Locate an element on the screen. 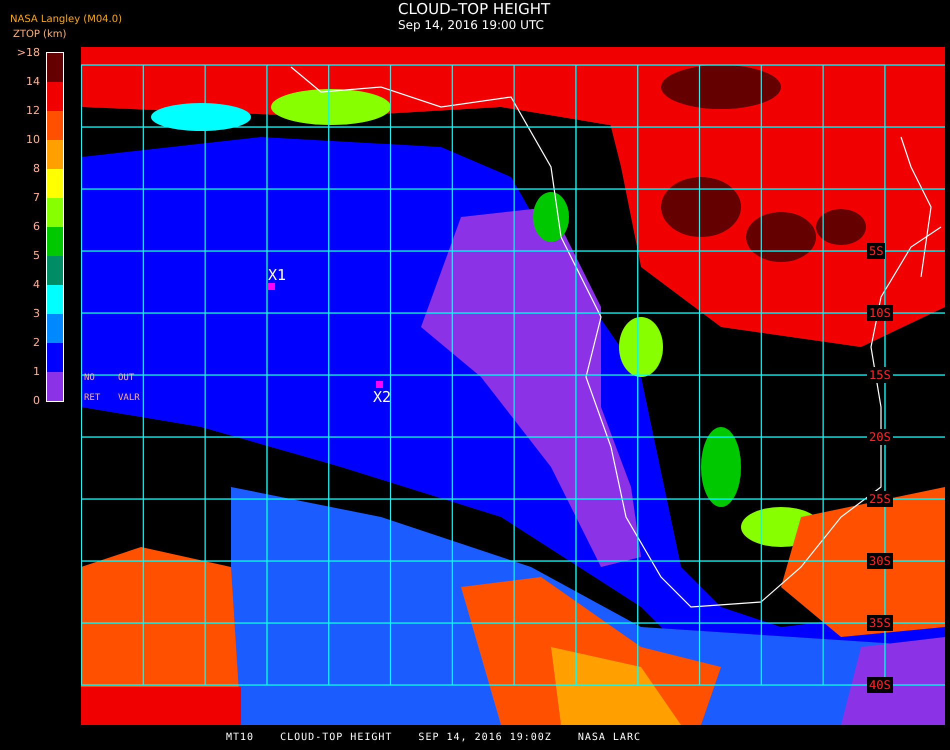  latitude-label: 25S is located at coordinates (880, 499).